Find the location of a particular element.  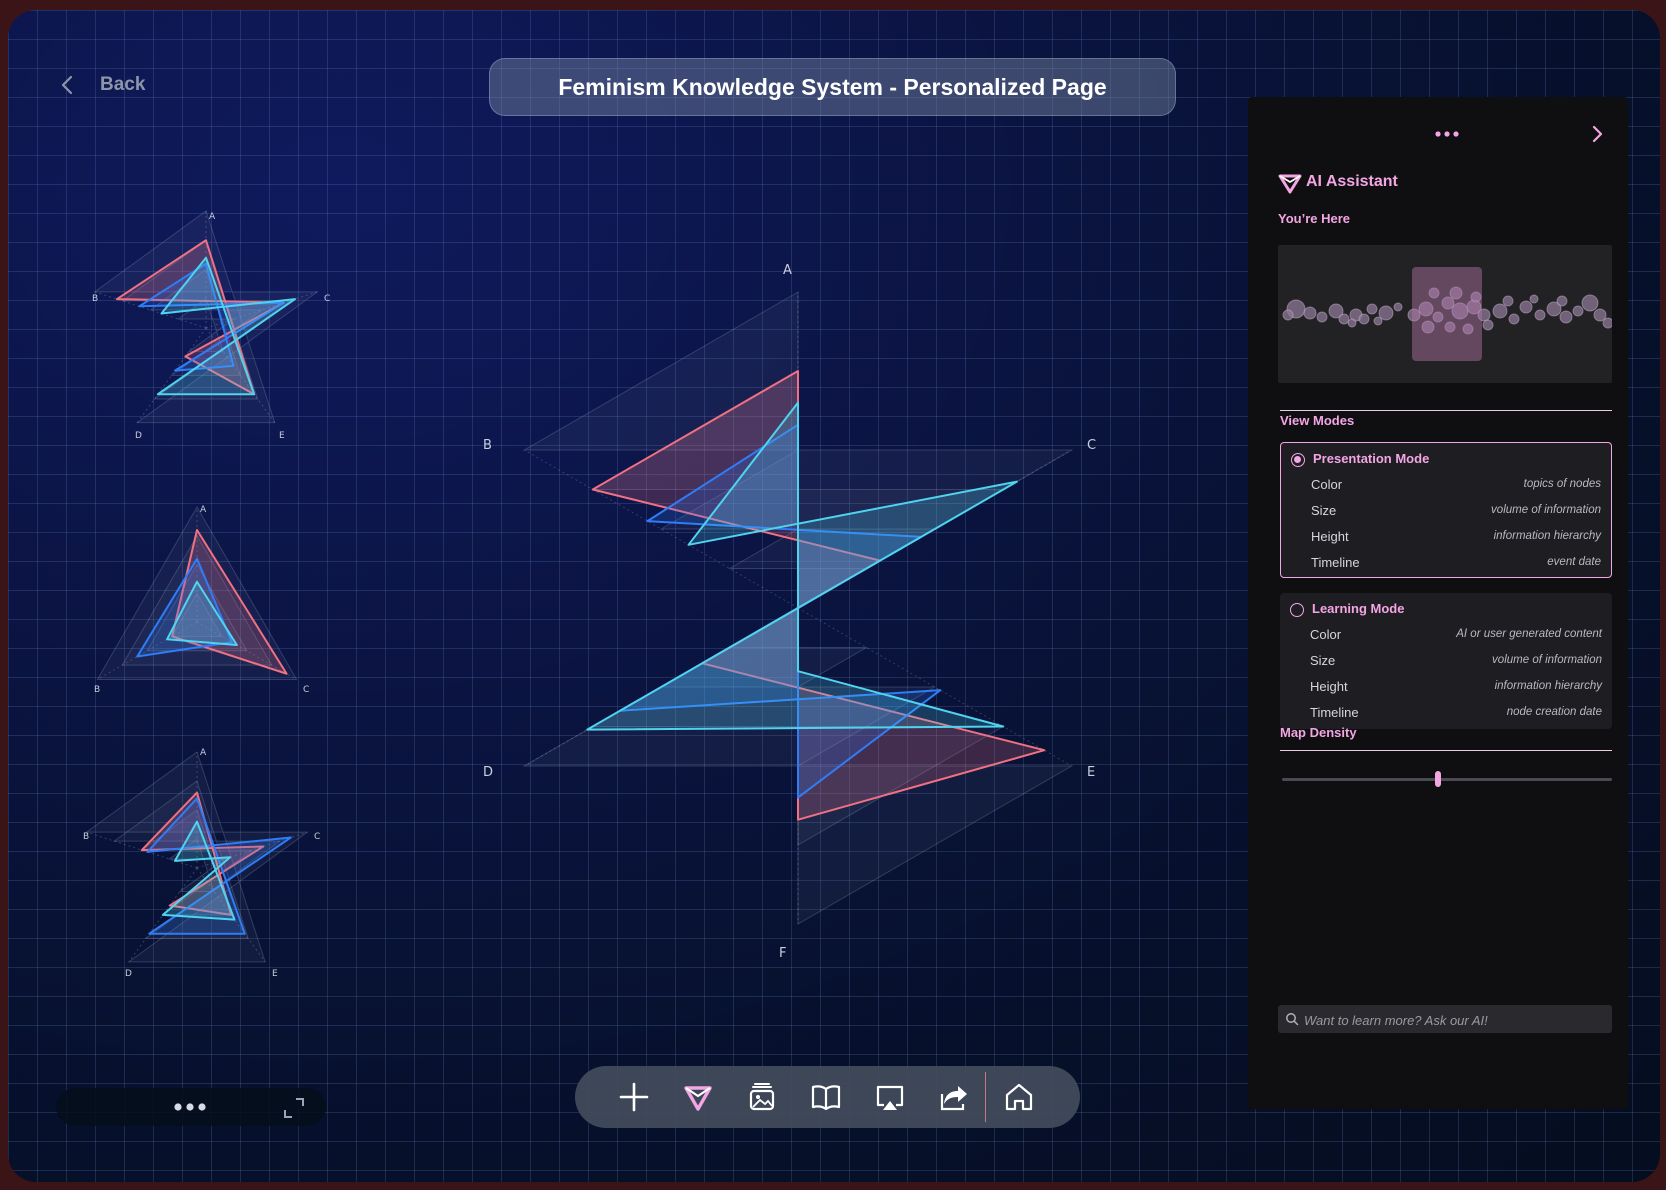

mode-row: Timeline event date is located at coordinates (1456, 565).